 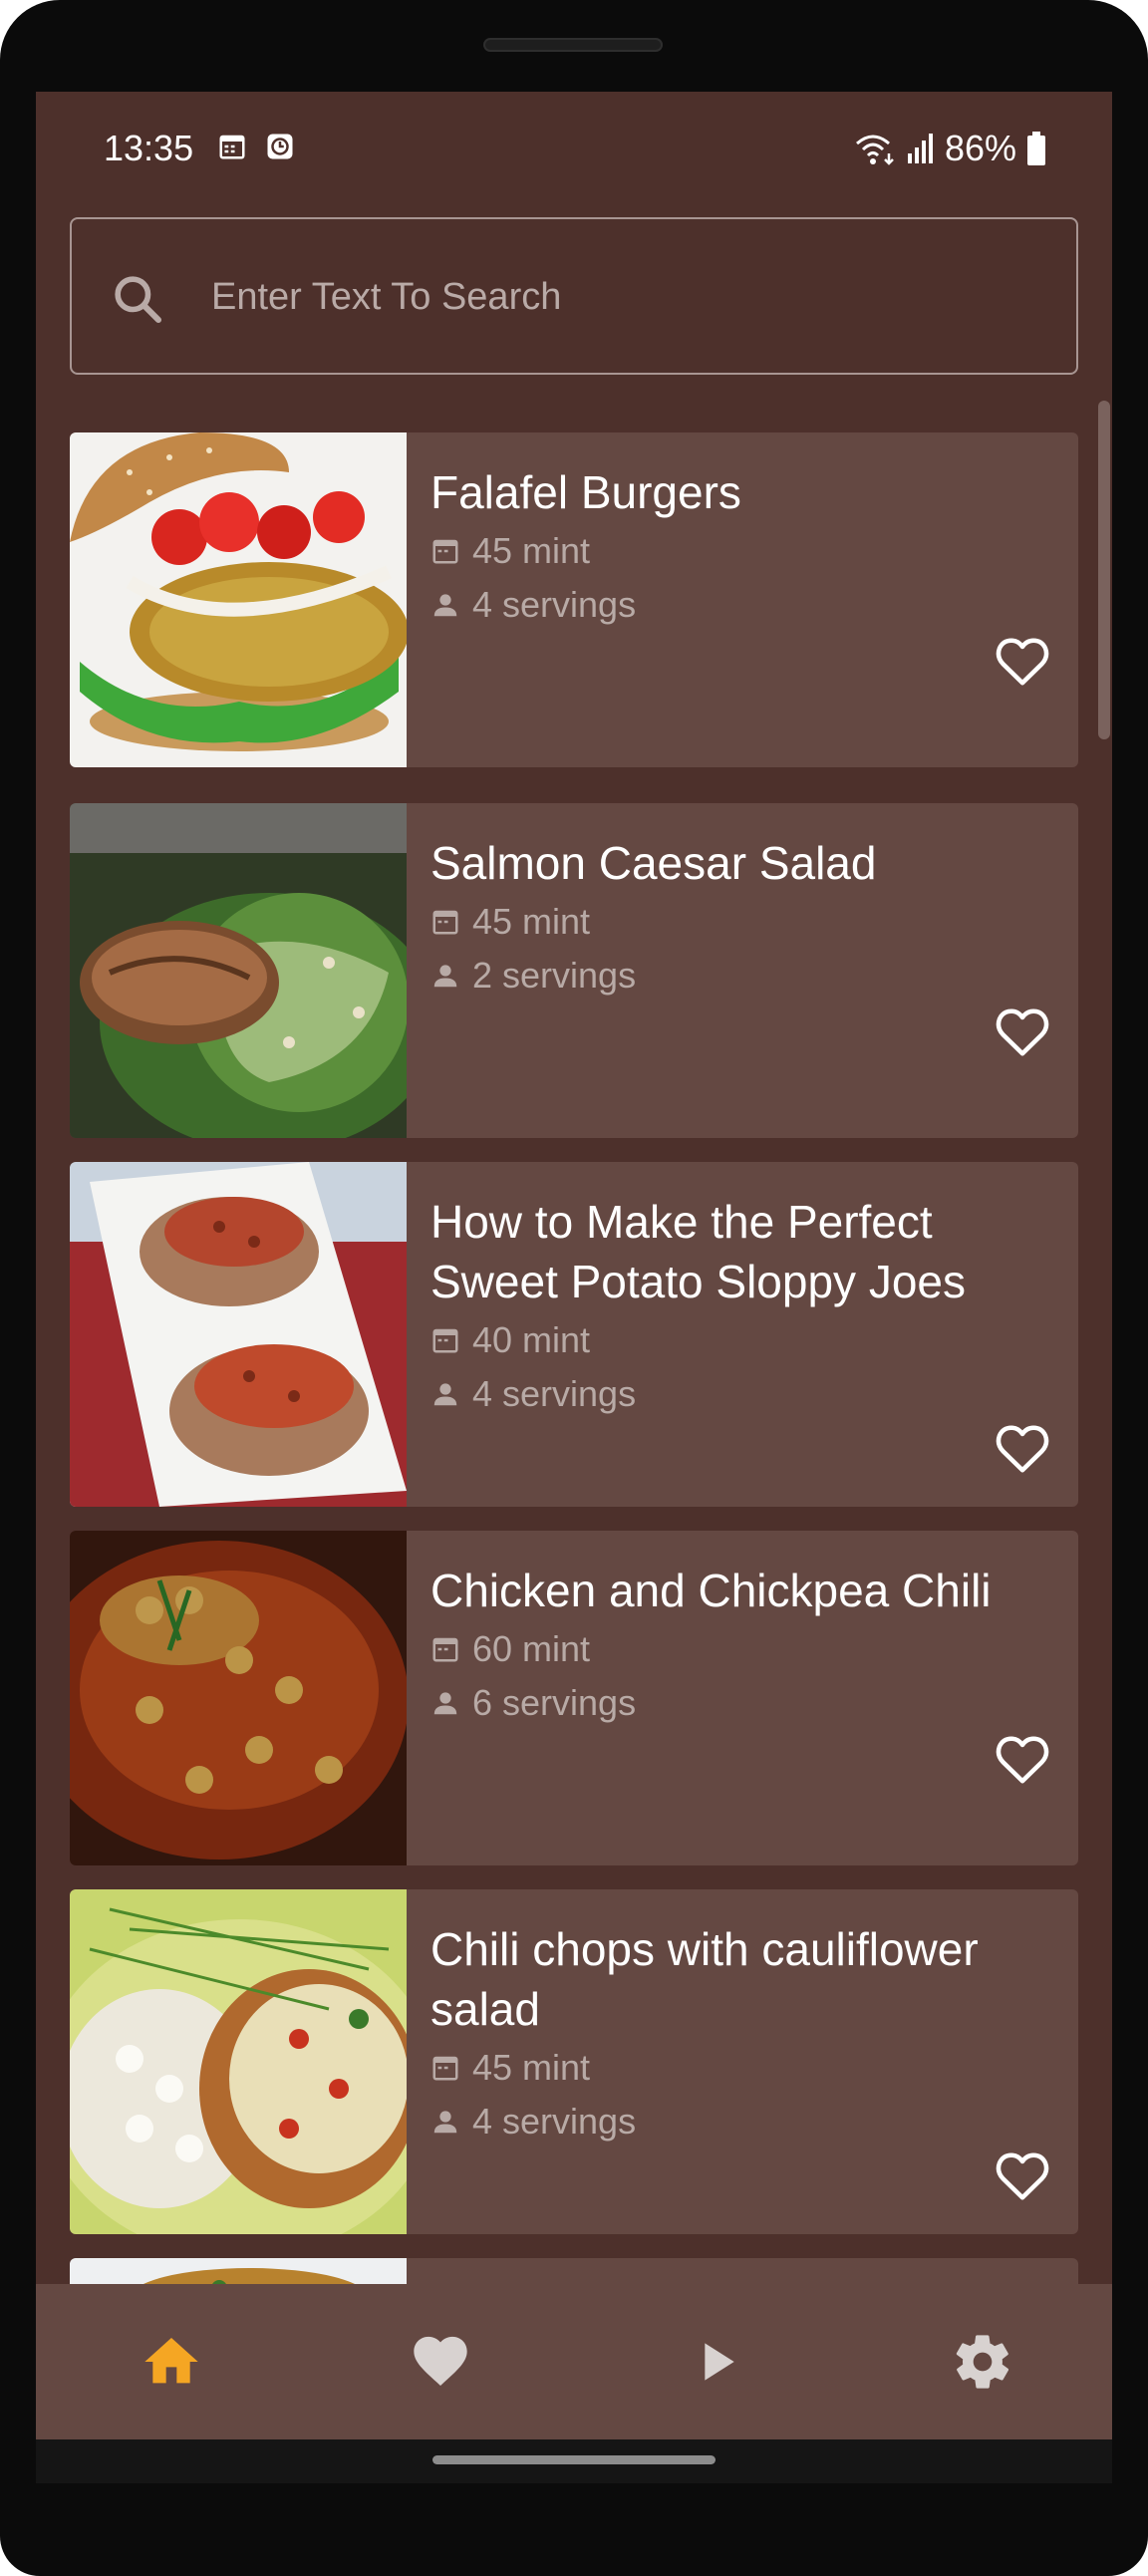 I want to click on home-icon, so click(x=171, y=2362).